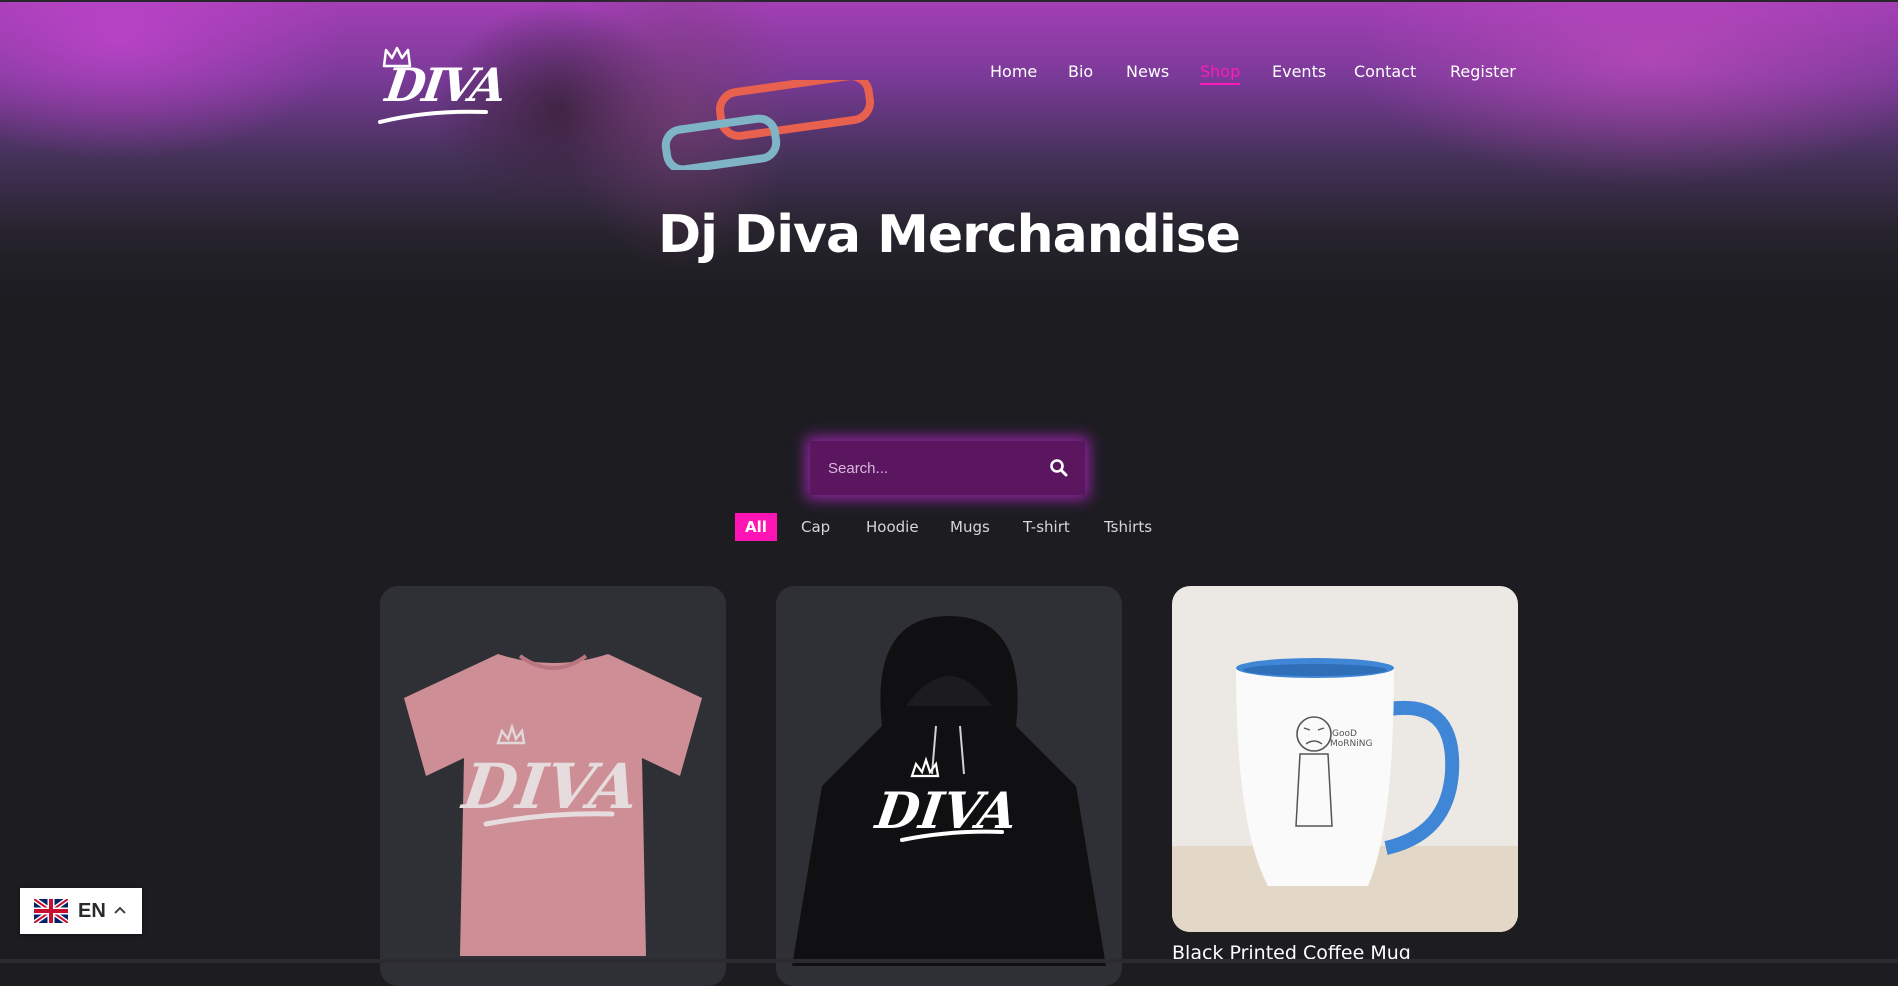  Describe the element at coordinates (51, 911) in the screenshot. I see `uk-flag-icon` at that location.